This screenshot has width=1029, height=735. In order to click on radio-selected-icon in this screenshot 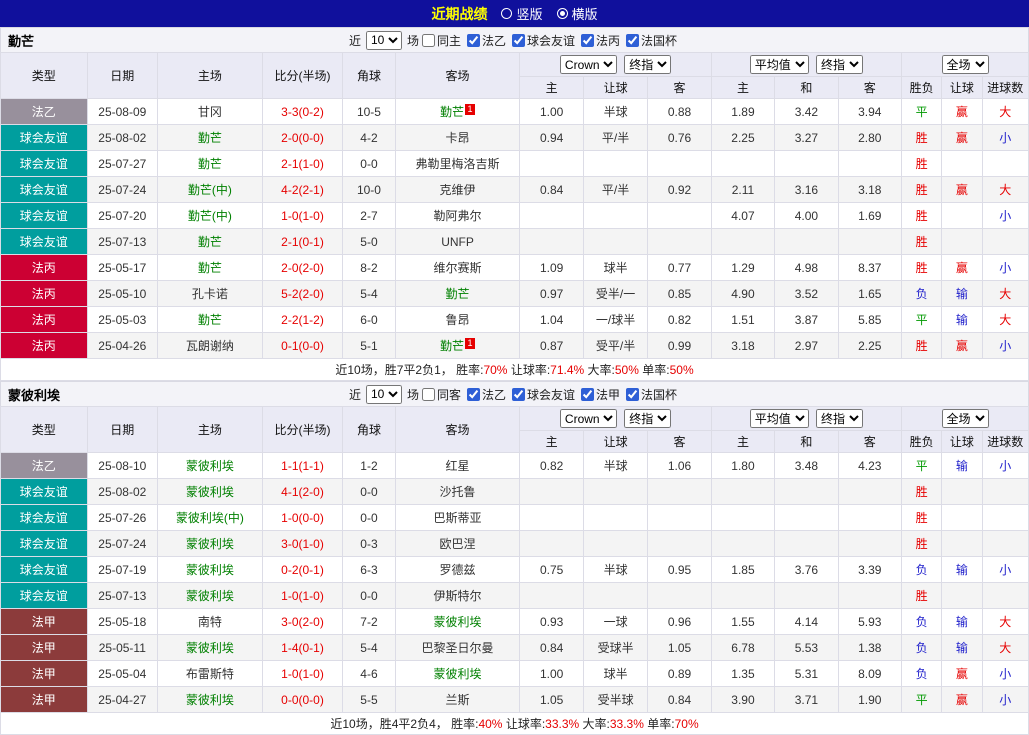, I will do `click(562, 13)`.